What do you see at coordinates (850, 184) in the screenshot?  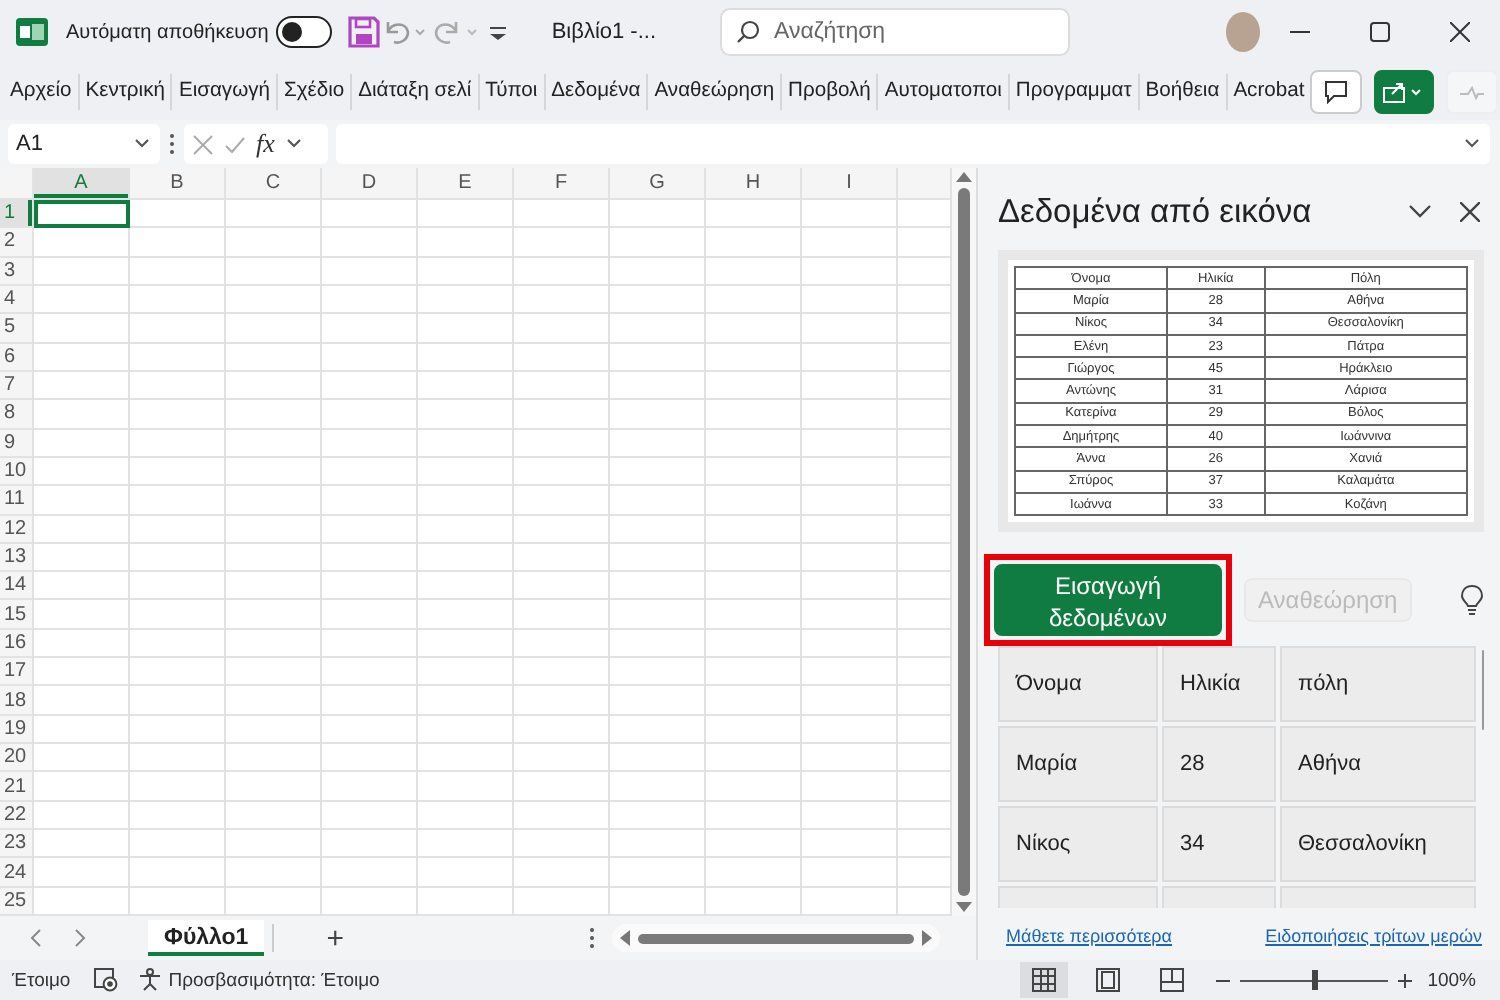 I see `column-header: I` at bounding box center [850, 184].